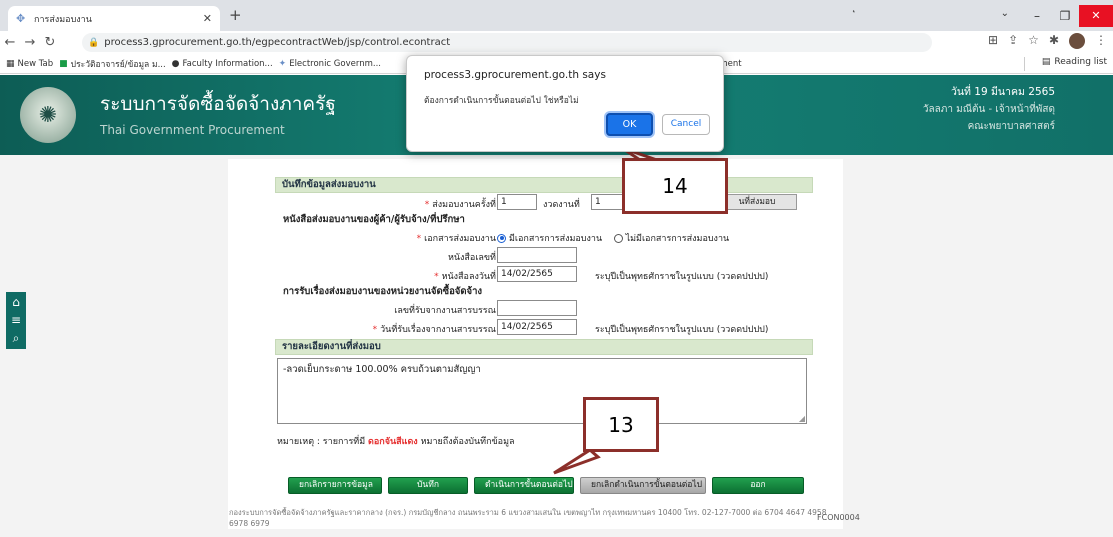 Image resolution: width=1113 pixels, height=537 pixels. I want to click on next-step-button: ดำเนินการขั้นตอนต่อไป, so click(524, 485).